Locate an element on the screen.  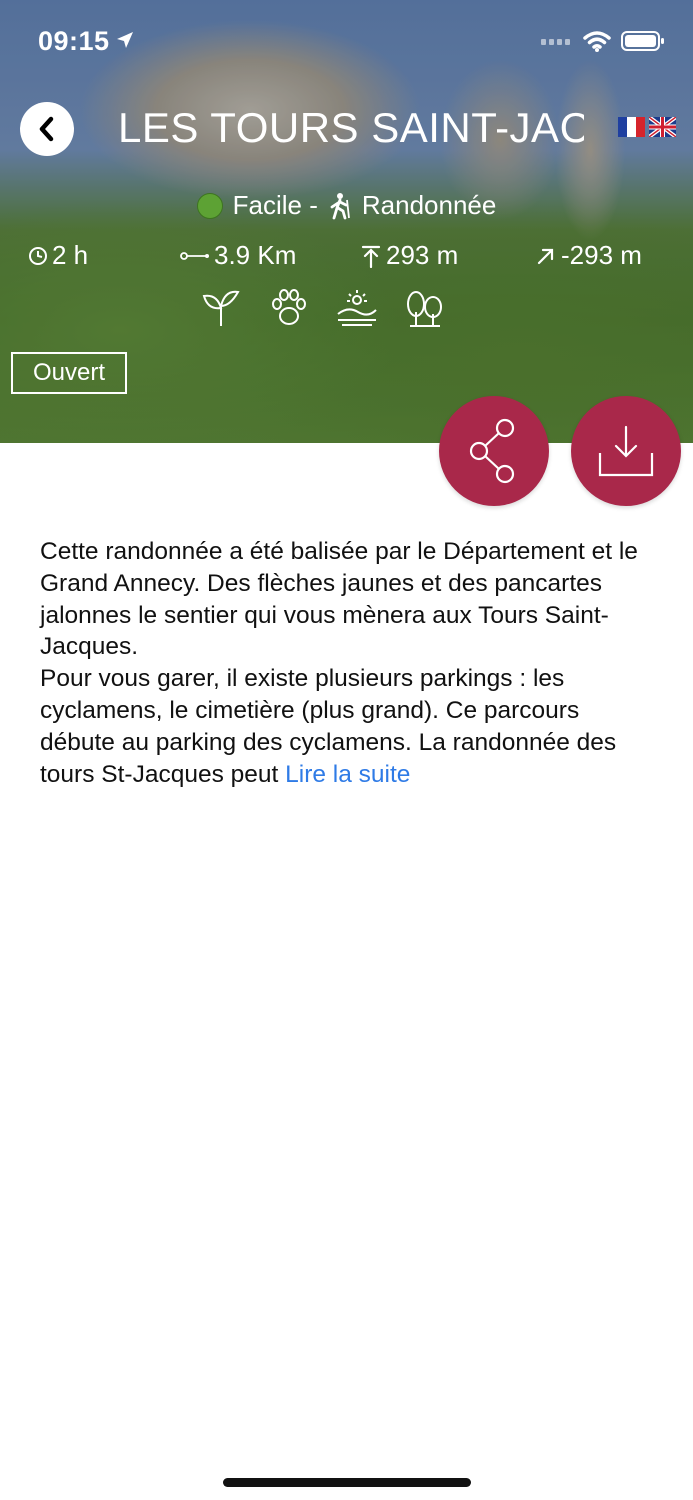
distance-icon is located at coordinates (194, 255).